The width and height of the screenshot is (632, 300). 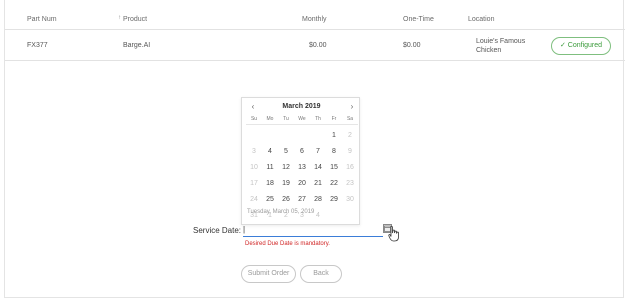 I want to click on weekday-row: Su Mo Tu We Th Fr Sa, so click(x=302, y=120).